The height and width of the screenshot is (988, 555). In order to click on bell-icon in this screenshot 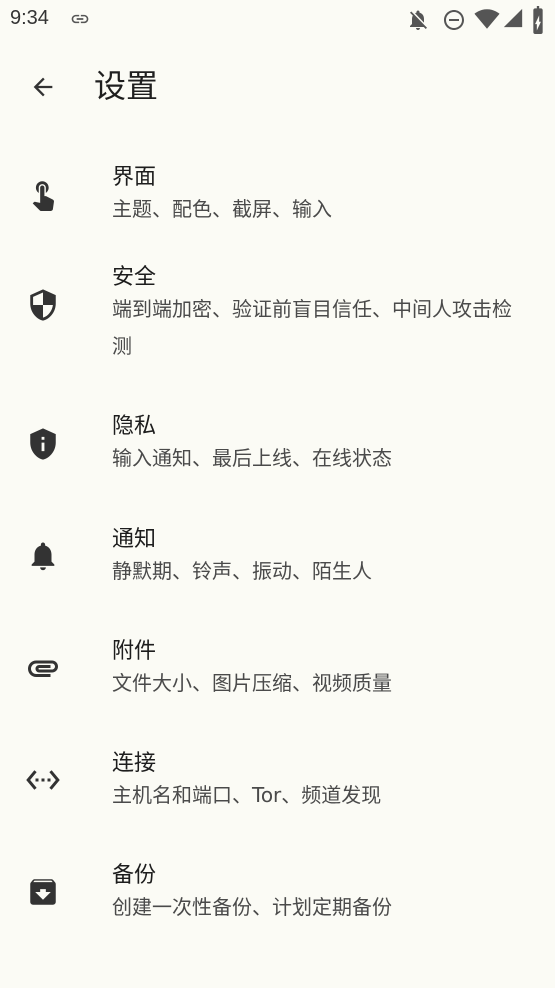, I will do `click(43, 556)`.